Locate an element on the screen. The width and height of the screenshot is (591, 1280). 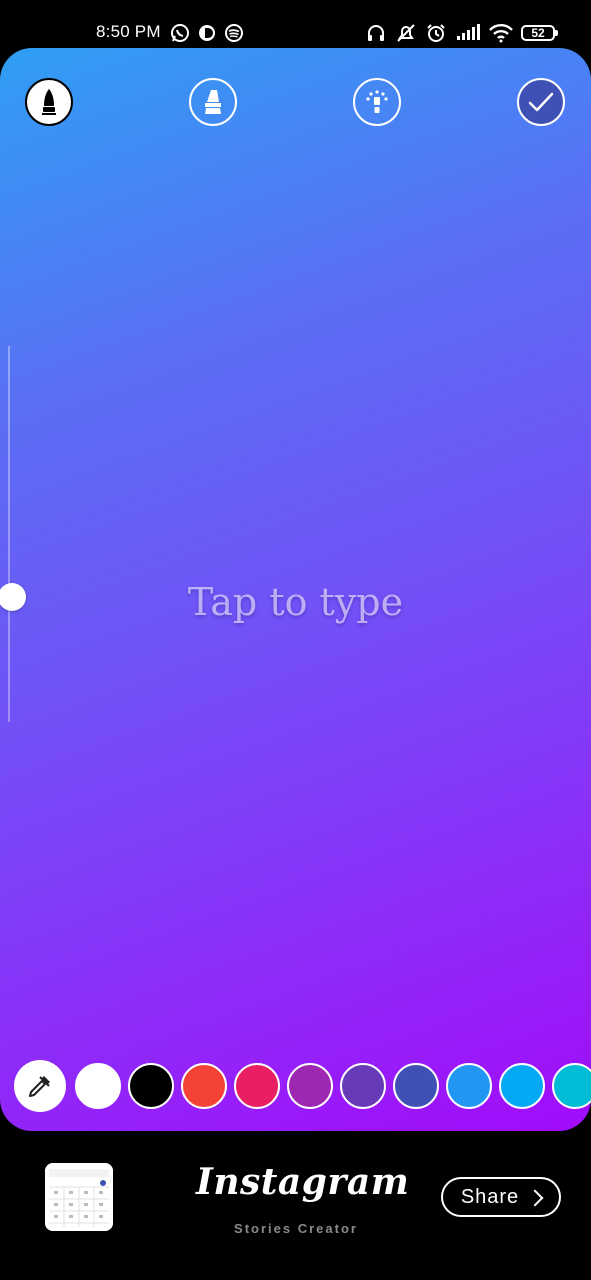
status-time: 8:50 PM is located at coordinates (128, 31).